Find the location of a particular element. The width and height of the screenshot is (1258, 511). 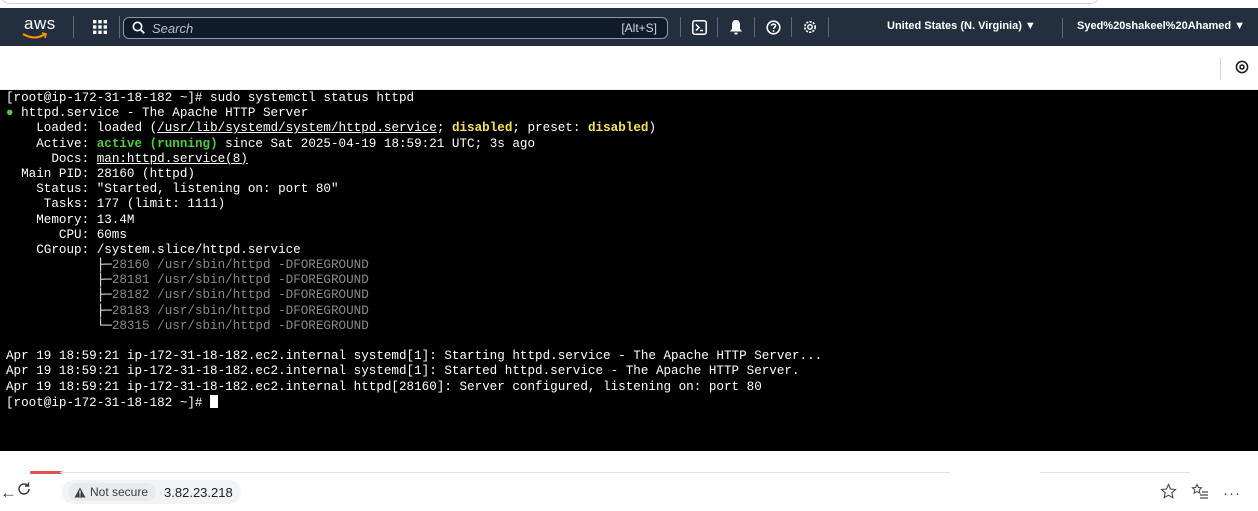

account-menu: Syed%20shakeel%20Ahamed ▼ is located at coordinates (1161, 26).